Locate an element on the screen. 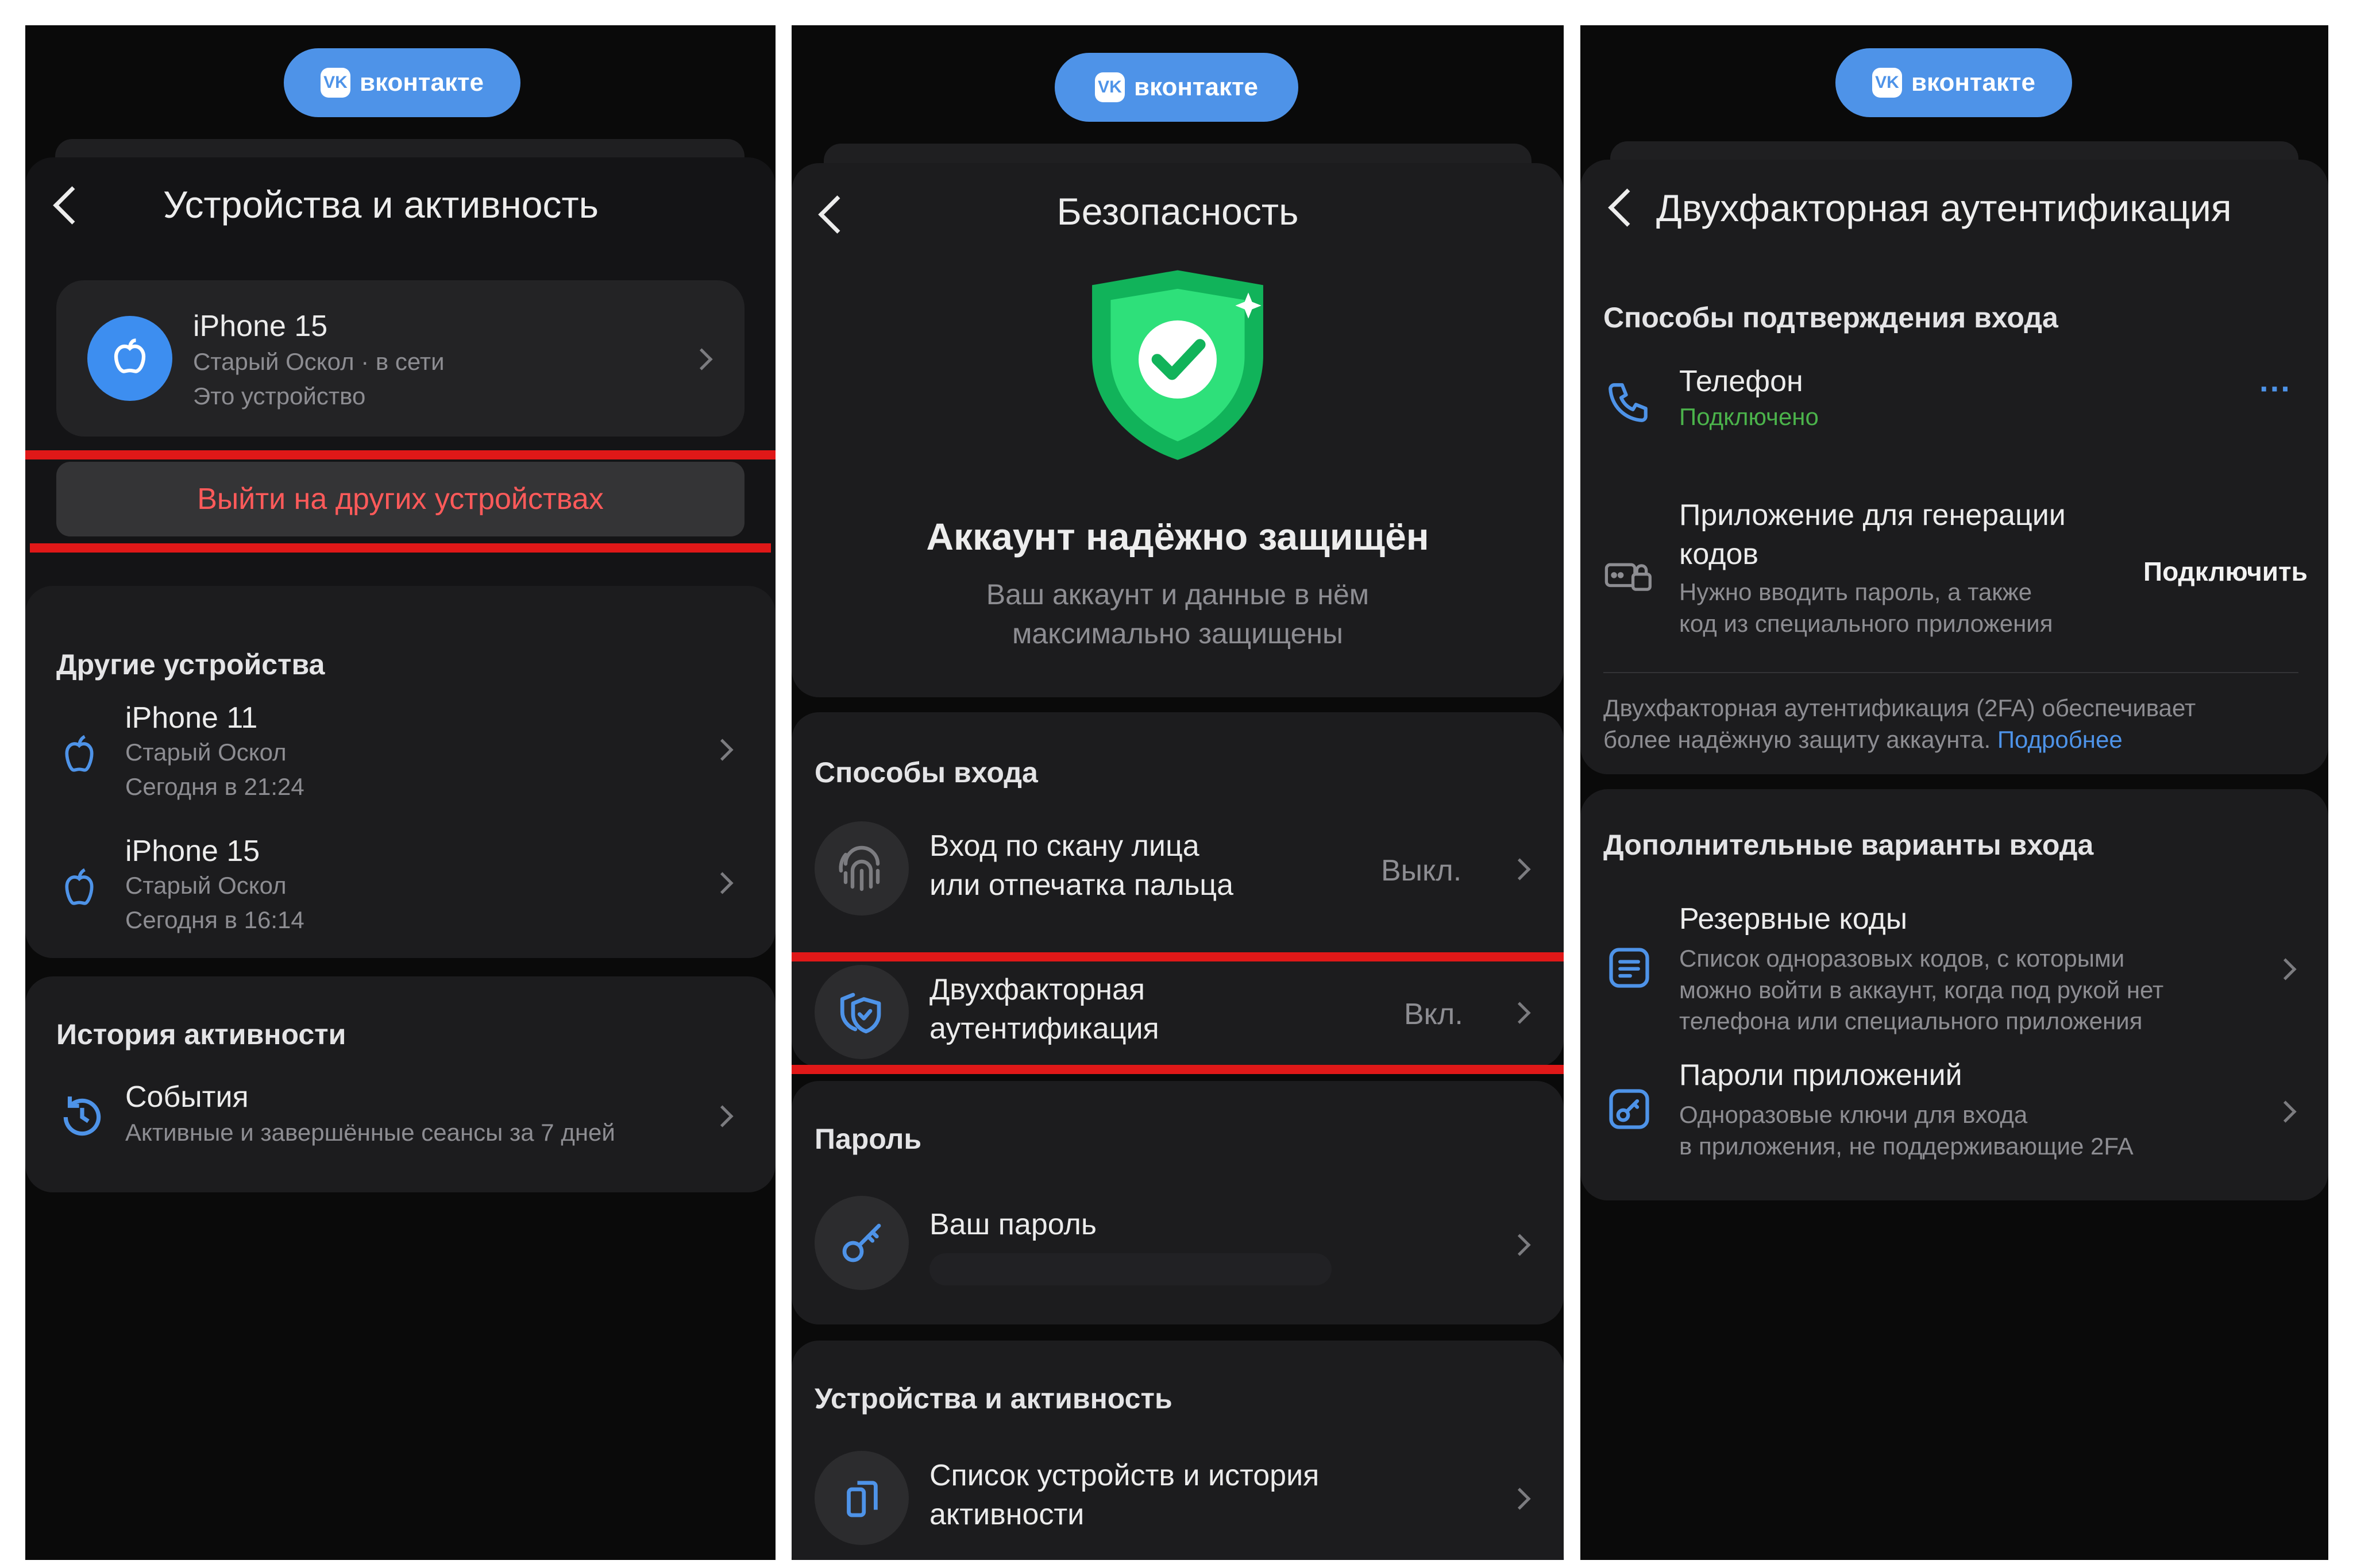 The width and height of the screenshot is (2353, 1568). two-factor-label-line: Двухфакторная is located at coordinates (1037, 989).